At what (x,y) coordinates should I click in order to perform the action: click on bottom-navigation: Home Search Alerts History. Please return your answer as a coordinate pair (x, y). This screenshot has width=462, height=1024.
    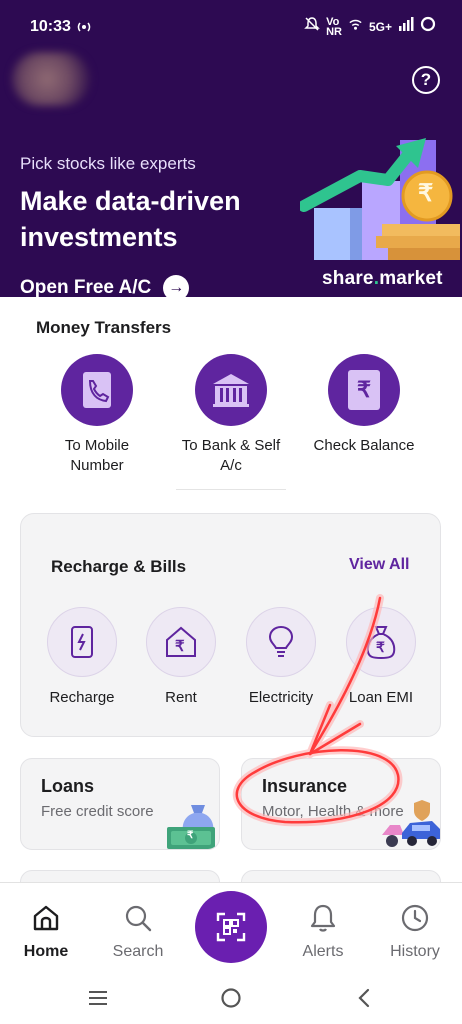
    Looking at the image, I should click on (231, 929).